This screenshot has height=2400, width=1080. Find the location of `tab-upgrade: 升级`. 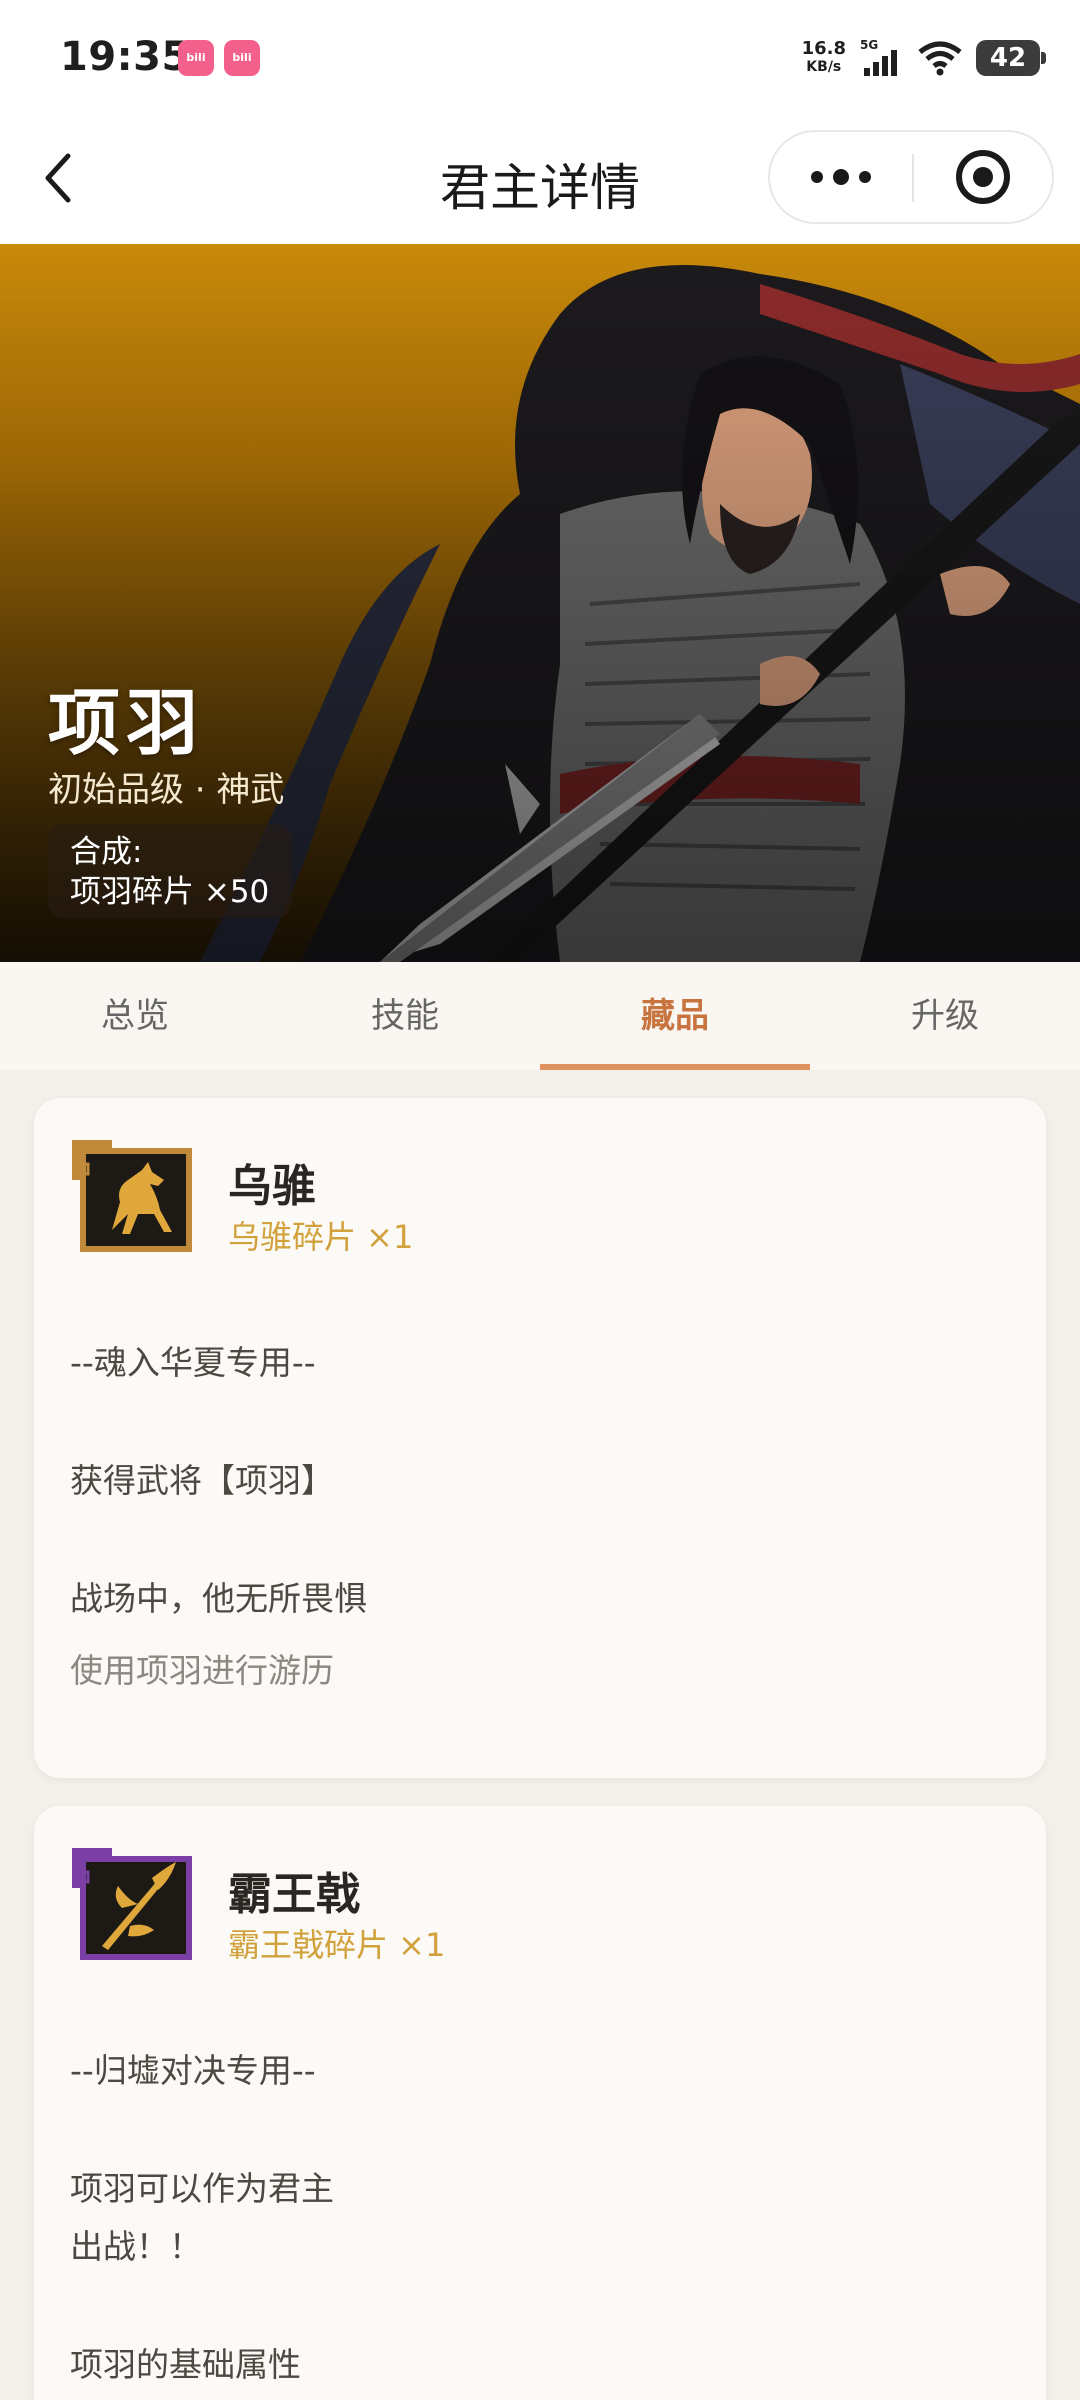

tab-upgrade: 升级 is located at coordinates (945, 1016).